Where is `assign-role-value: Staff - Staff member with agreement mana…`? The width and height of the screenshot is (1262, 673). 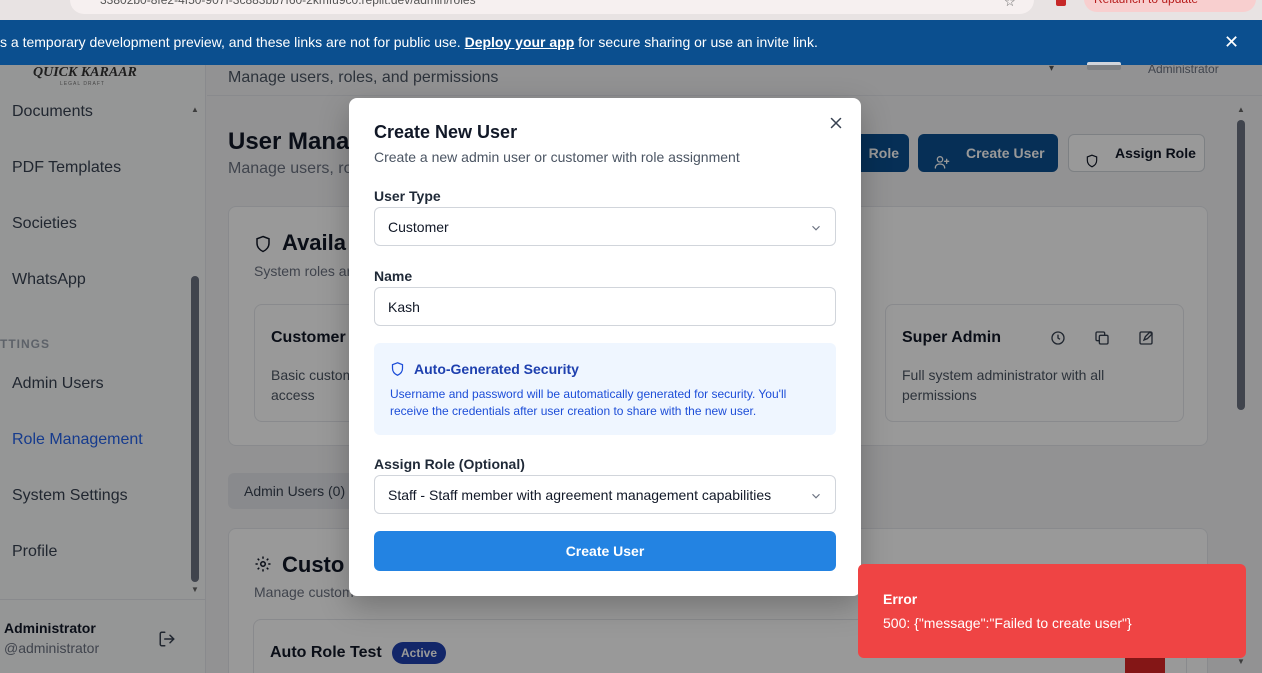 assign-role-value: Staff - Staff member with agreement mana… is located at coordinates (580, 495).